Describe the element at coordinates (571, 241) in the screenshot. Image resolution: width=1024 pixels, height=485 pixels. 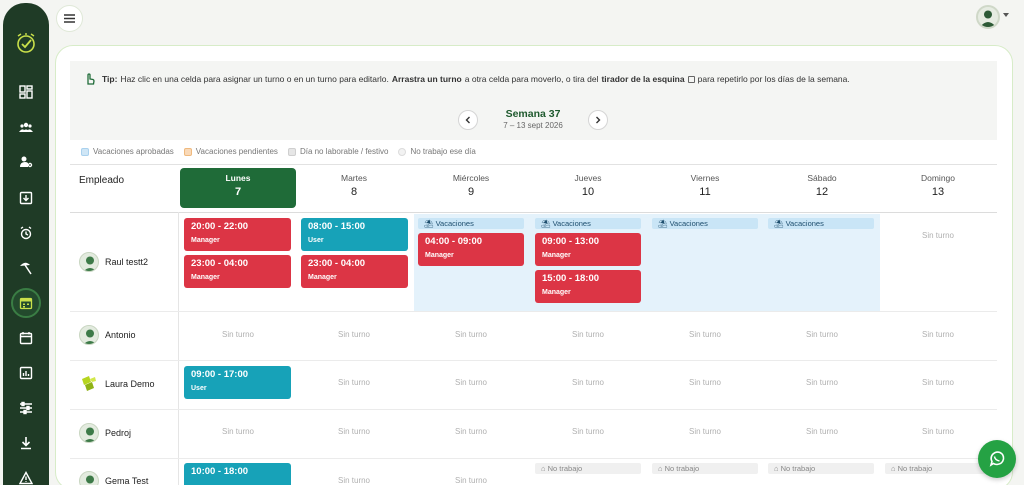
I see `shift-time: 09:00 - 13:00` at that location.